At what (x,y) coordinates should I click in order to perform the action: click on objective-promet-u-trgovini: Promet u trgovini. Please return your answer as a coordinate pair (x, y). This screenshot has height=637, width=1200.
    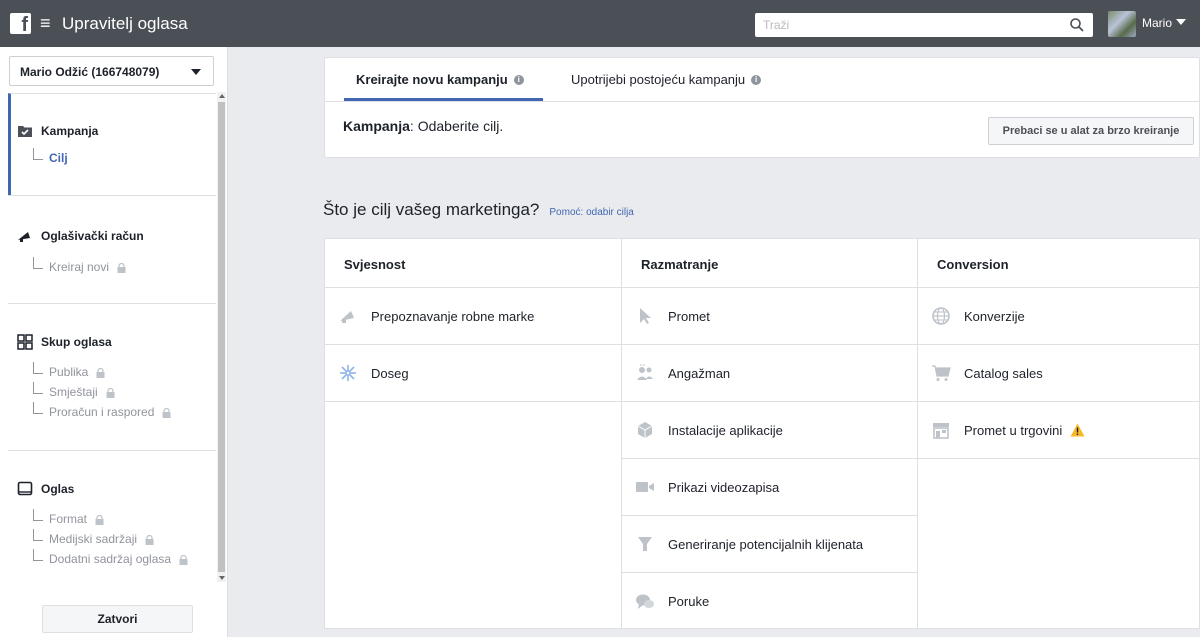
    Looking at the image, I should click on (1058, 430).